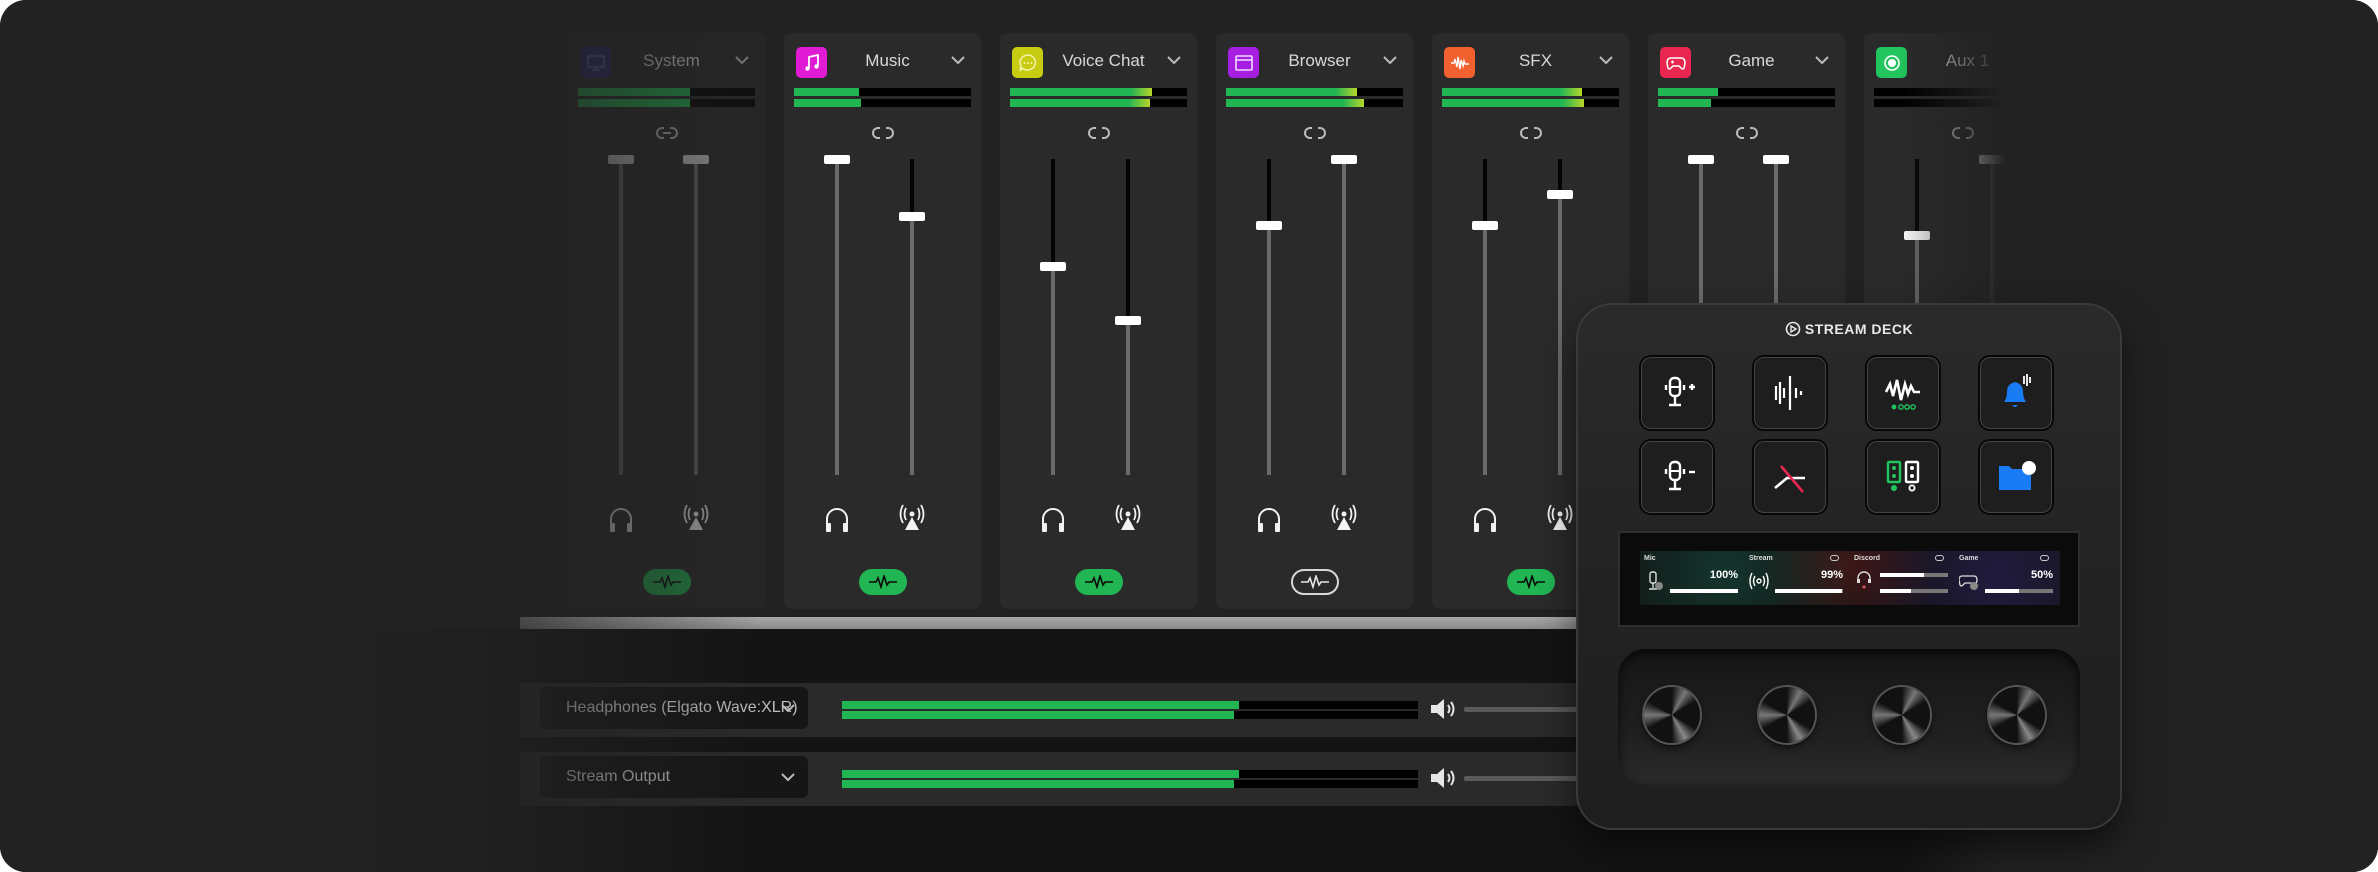  What do you see at coordinates (882, 61) in the screenshot?
I see `channel-header: Music` at bounding box center [882, 61].